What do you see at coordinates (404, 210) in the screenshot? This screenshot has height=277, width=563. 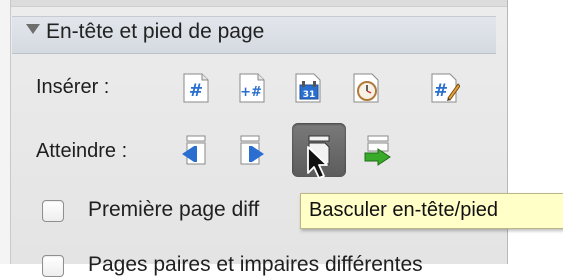 I see `tooltip-text: Basculer en-tête/pied` at bounding box center [404, 210].